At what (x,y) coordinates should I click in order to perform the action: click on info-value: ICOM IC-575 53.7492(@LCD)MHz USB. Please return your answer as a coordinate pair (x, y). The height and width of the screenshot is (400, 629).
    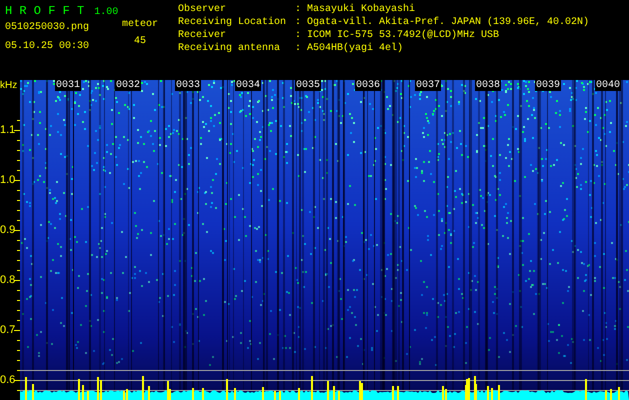
    Looking at the image, I should click on (403, 35).